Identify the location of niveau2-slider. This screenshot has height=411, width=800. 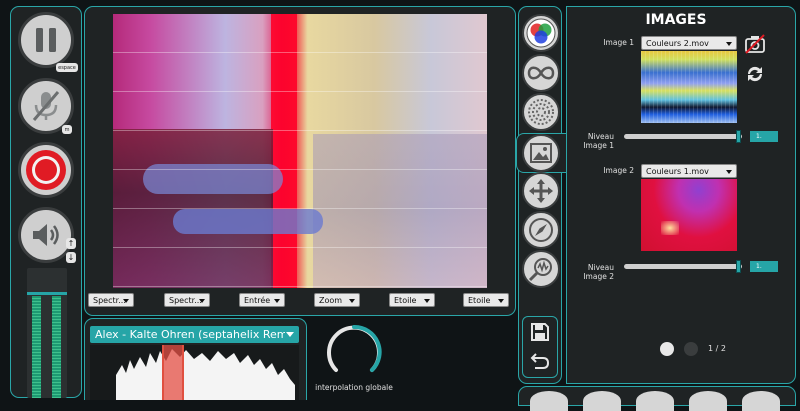
(683, 266).